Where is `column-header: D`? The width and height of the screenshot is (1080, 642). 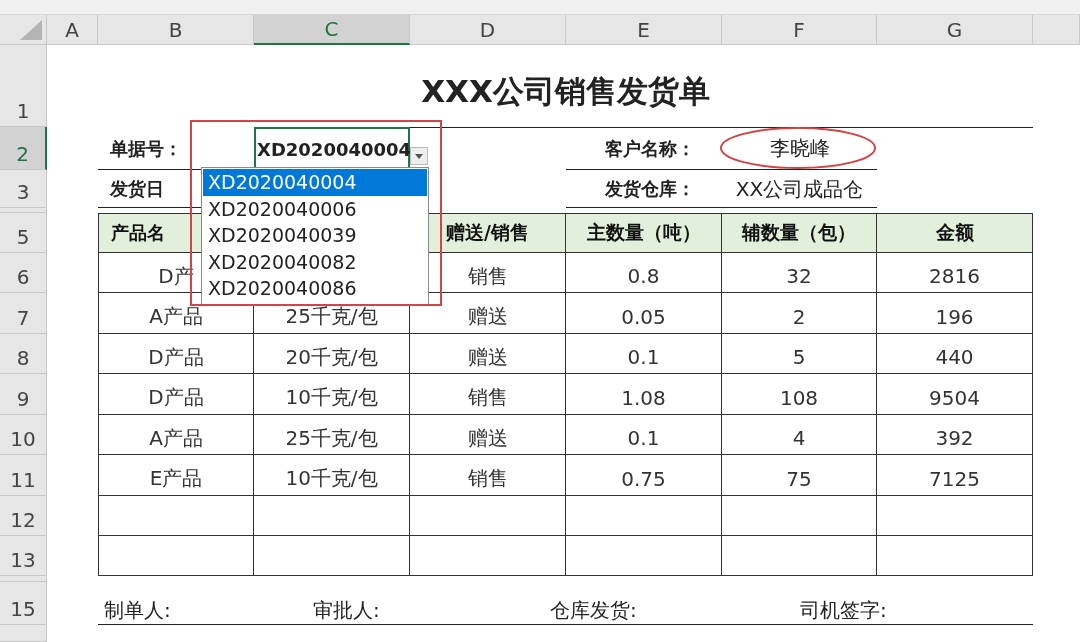
column-header: D is located at coordinates (488, 30).